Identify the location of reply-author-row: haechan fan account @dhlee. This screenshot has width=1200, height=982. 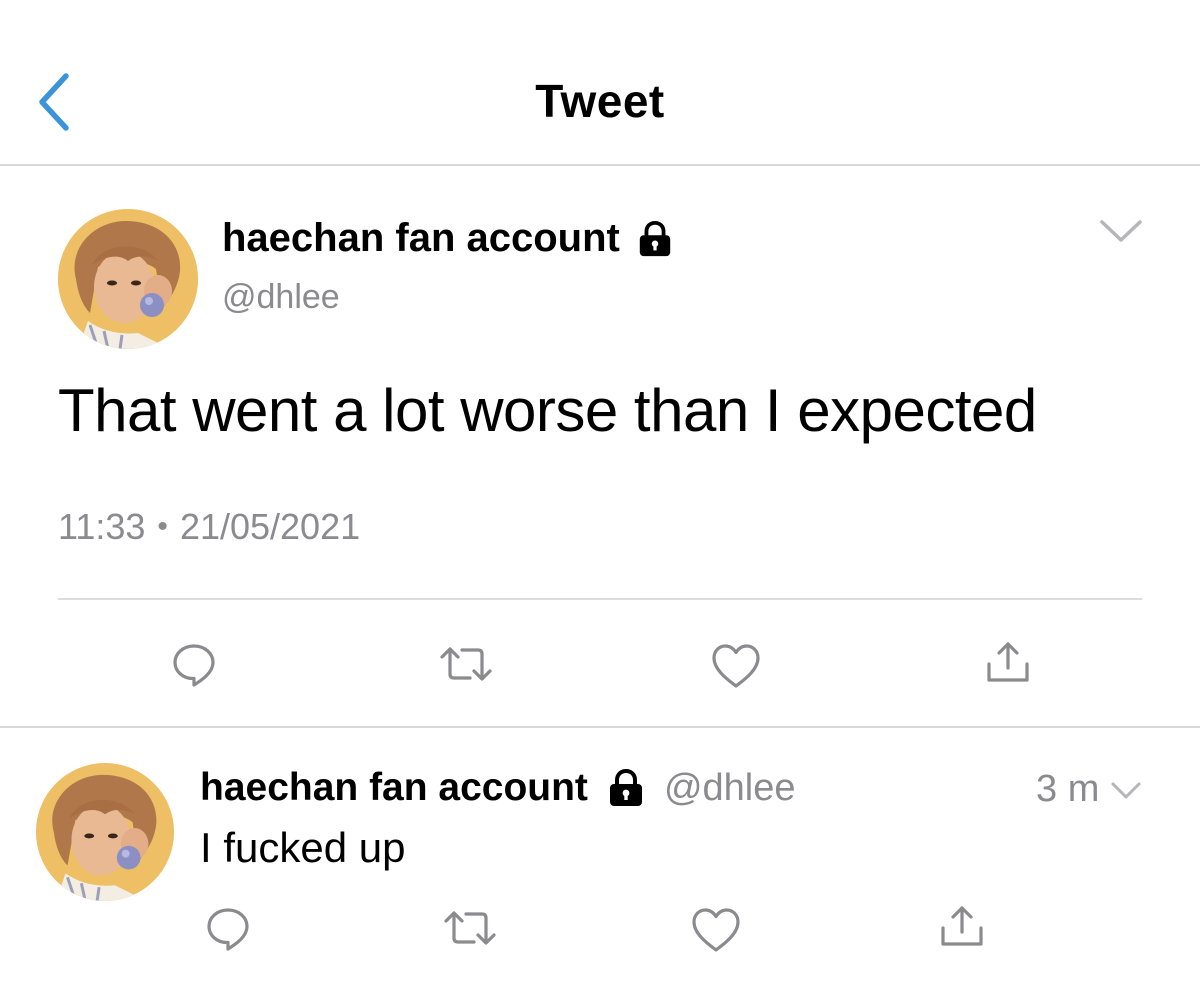
(498, 788).